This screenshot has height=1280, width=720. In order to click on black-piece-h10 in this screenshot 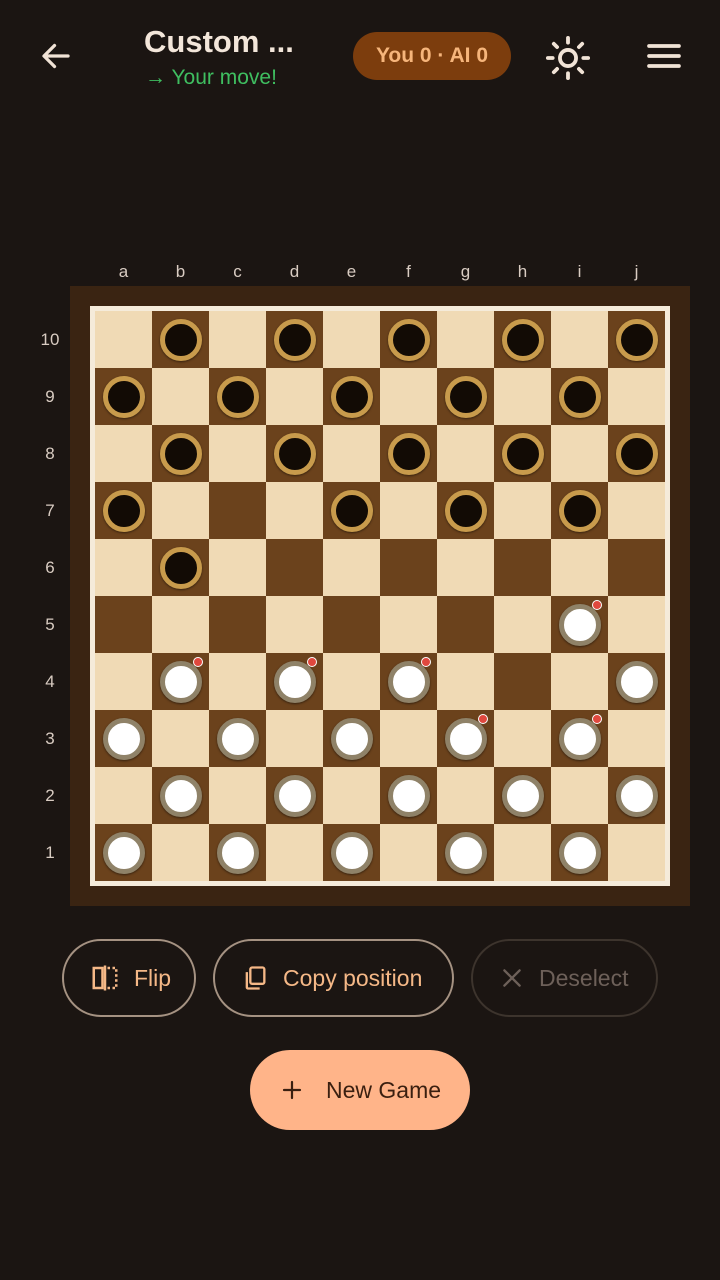, I will do `click(522, 339)`.